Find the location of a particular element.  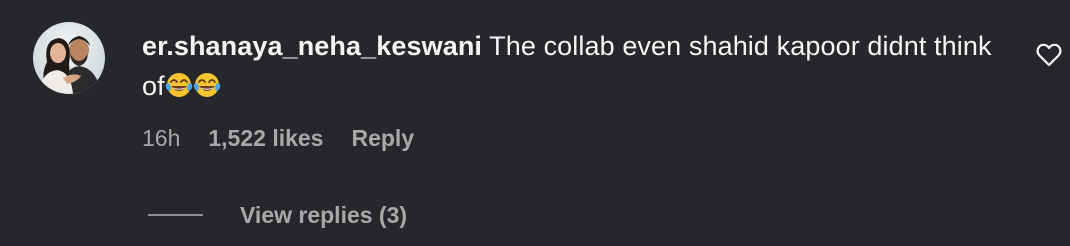

comment-timestamp: 16h is located at coordinates (161, 137).